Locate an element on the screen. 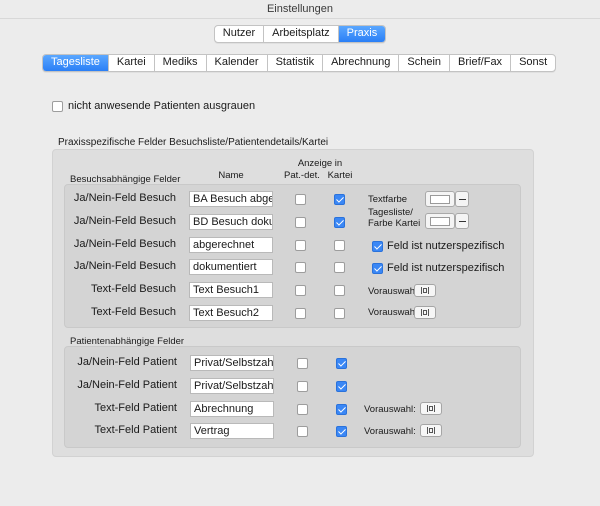 This screenshot has height=506, width=600. tab-brief-fax: Brief/Fax is located at coordinates (481, 63).